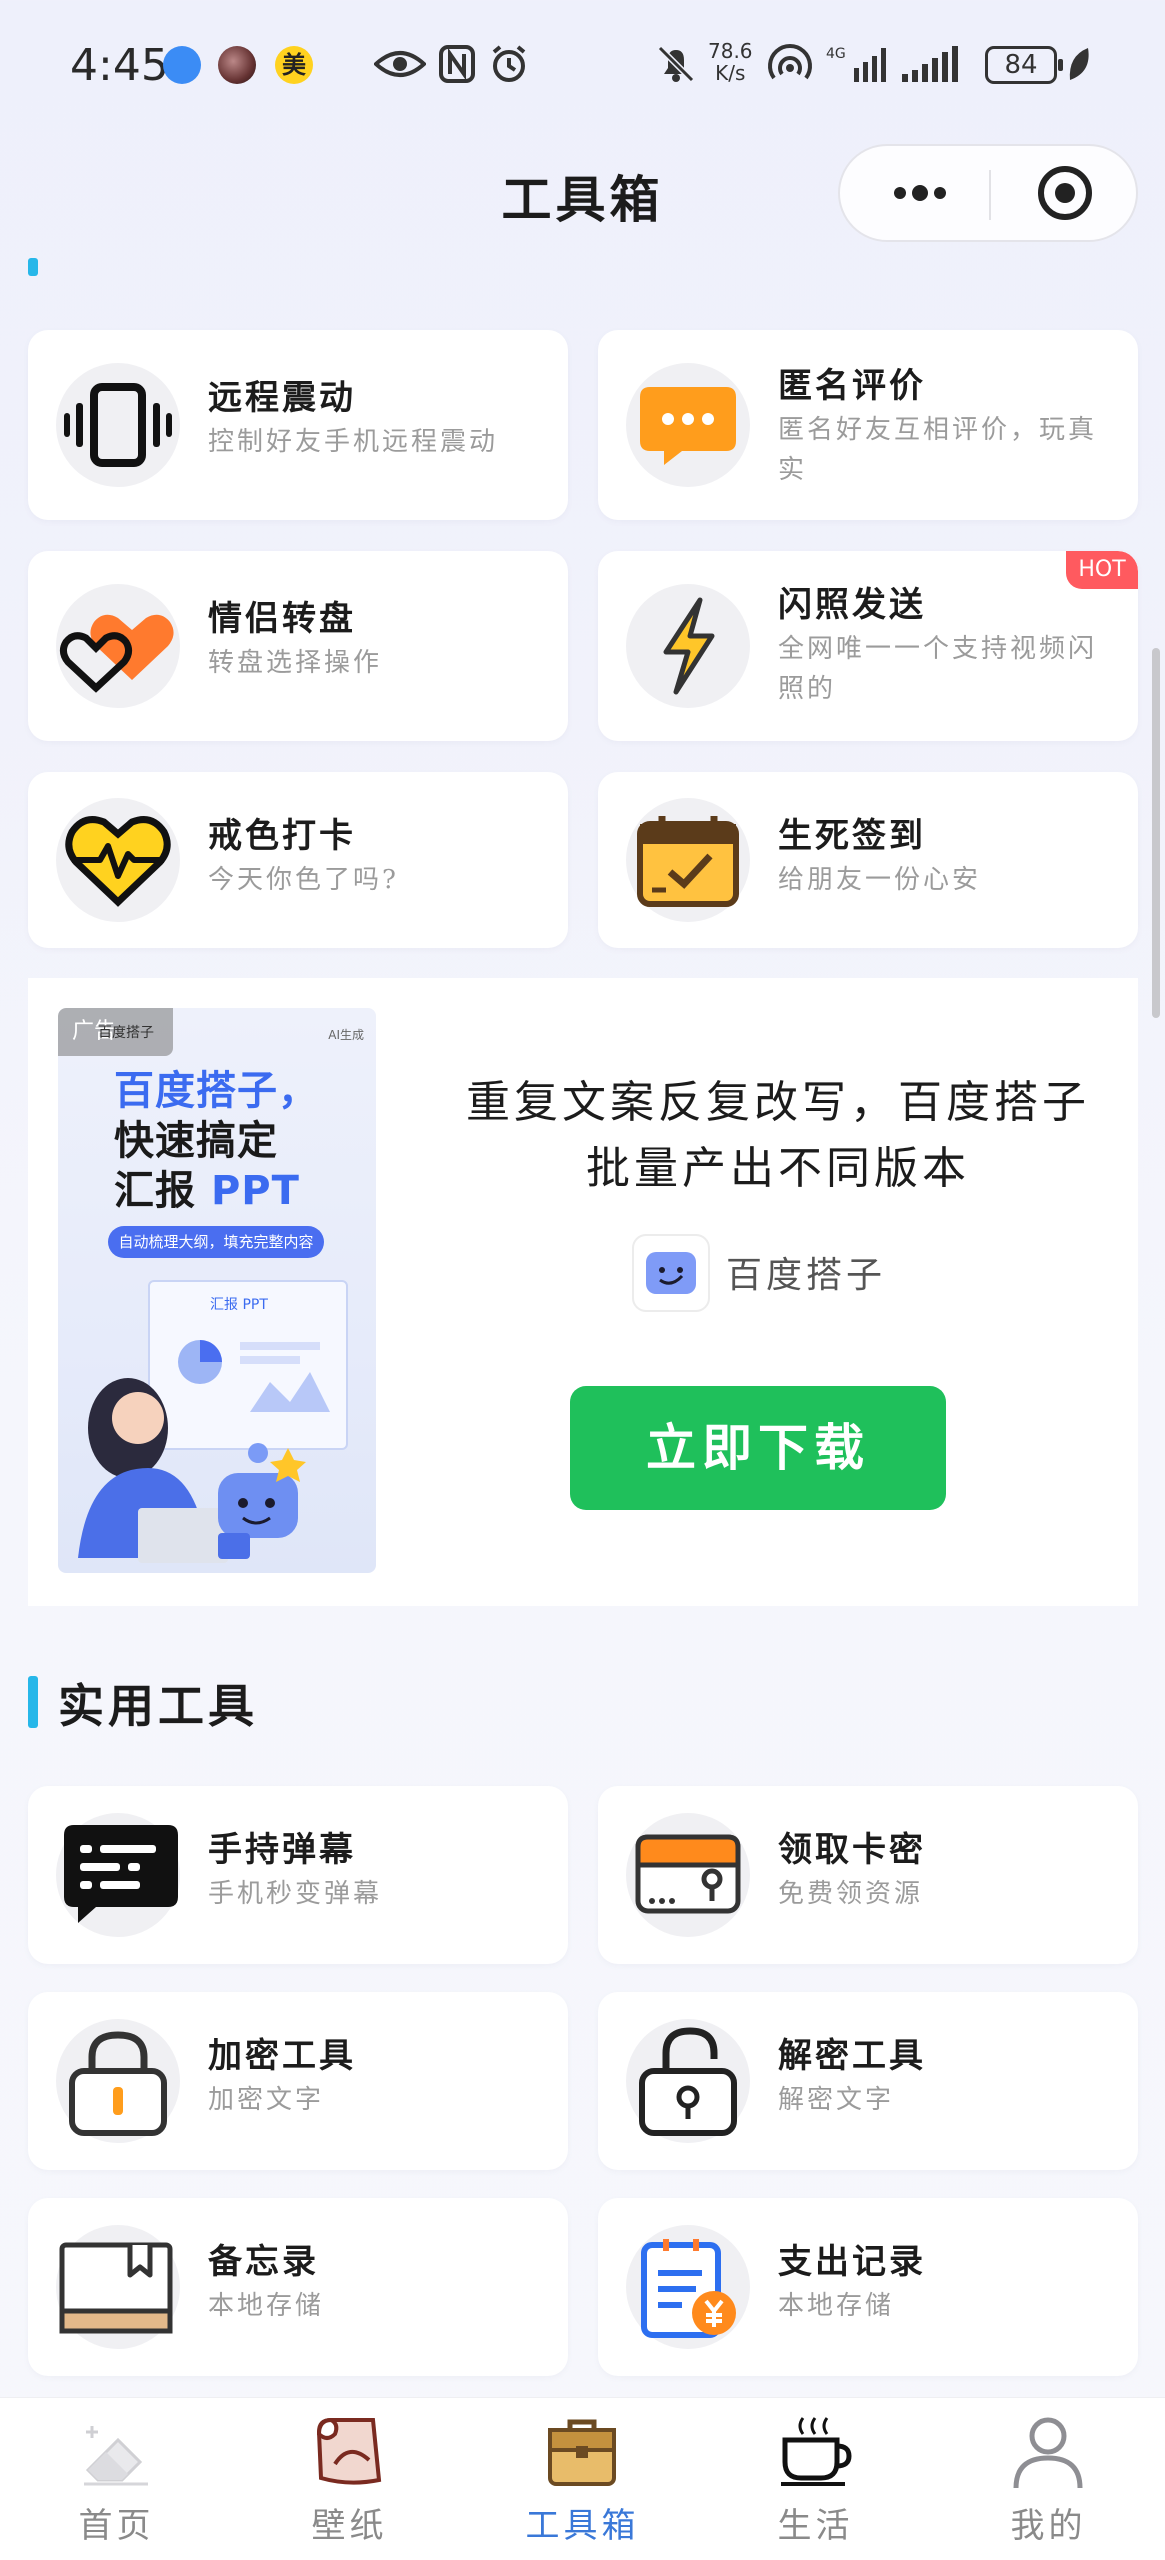  What do you see at coordinates (509, 63) in the screenshot?
I see `alarm-icon` at bounding box center [509, 63].